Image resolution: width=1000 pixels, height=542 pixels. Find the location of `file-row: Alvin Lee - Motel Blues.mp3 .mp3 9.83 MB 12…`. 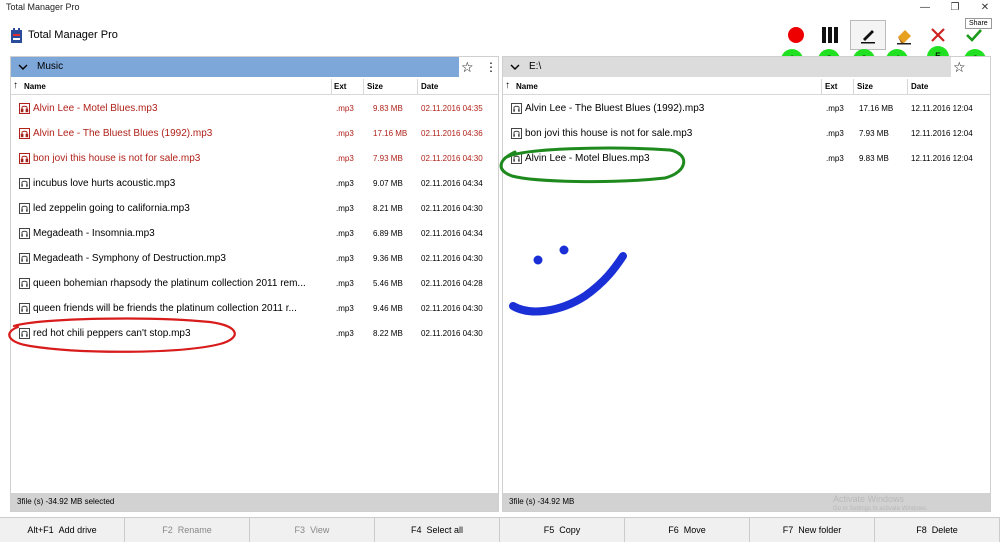

file-row: Alvin Lee - Motel Blues.mp3 .mp3 9.83 MB 12… is located at coordinates (746, 158).